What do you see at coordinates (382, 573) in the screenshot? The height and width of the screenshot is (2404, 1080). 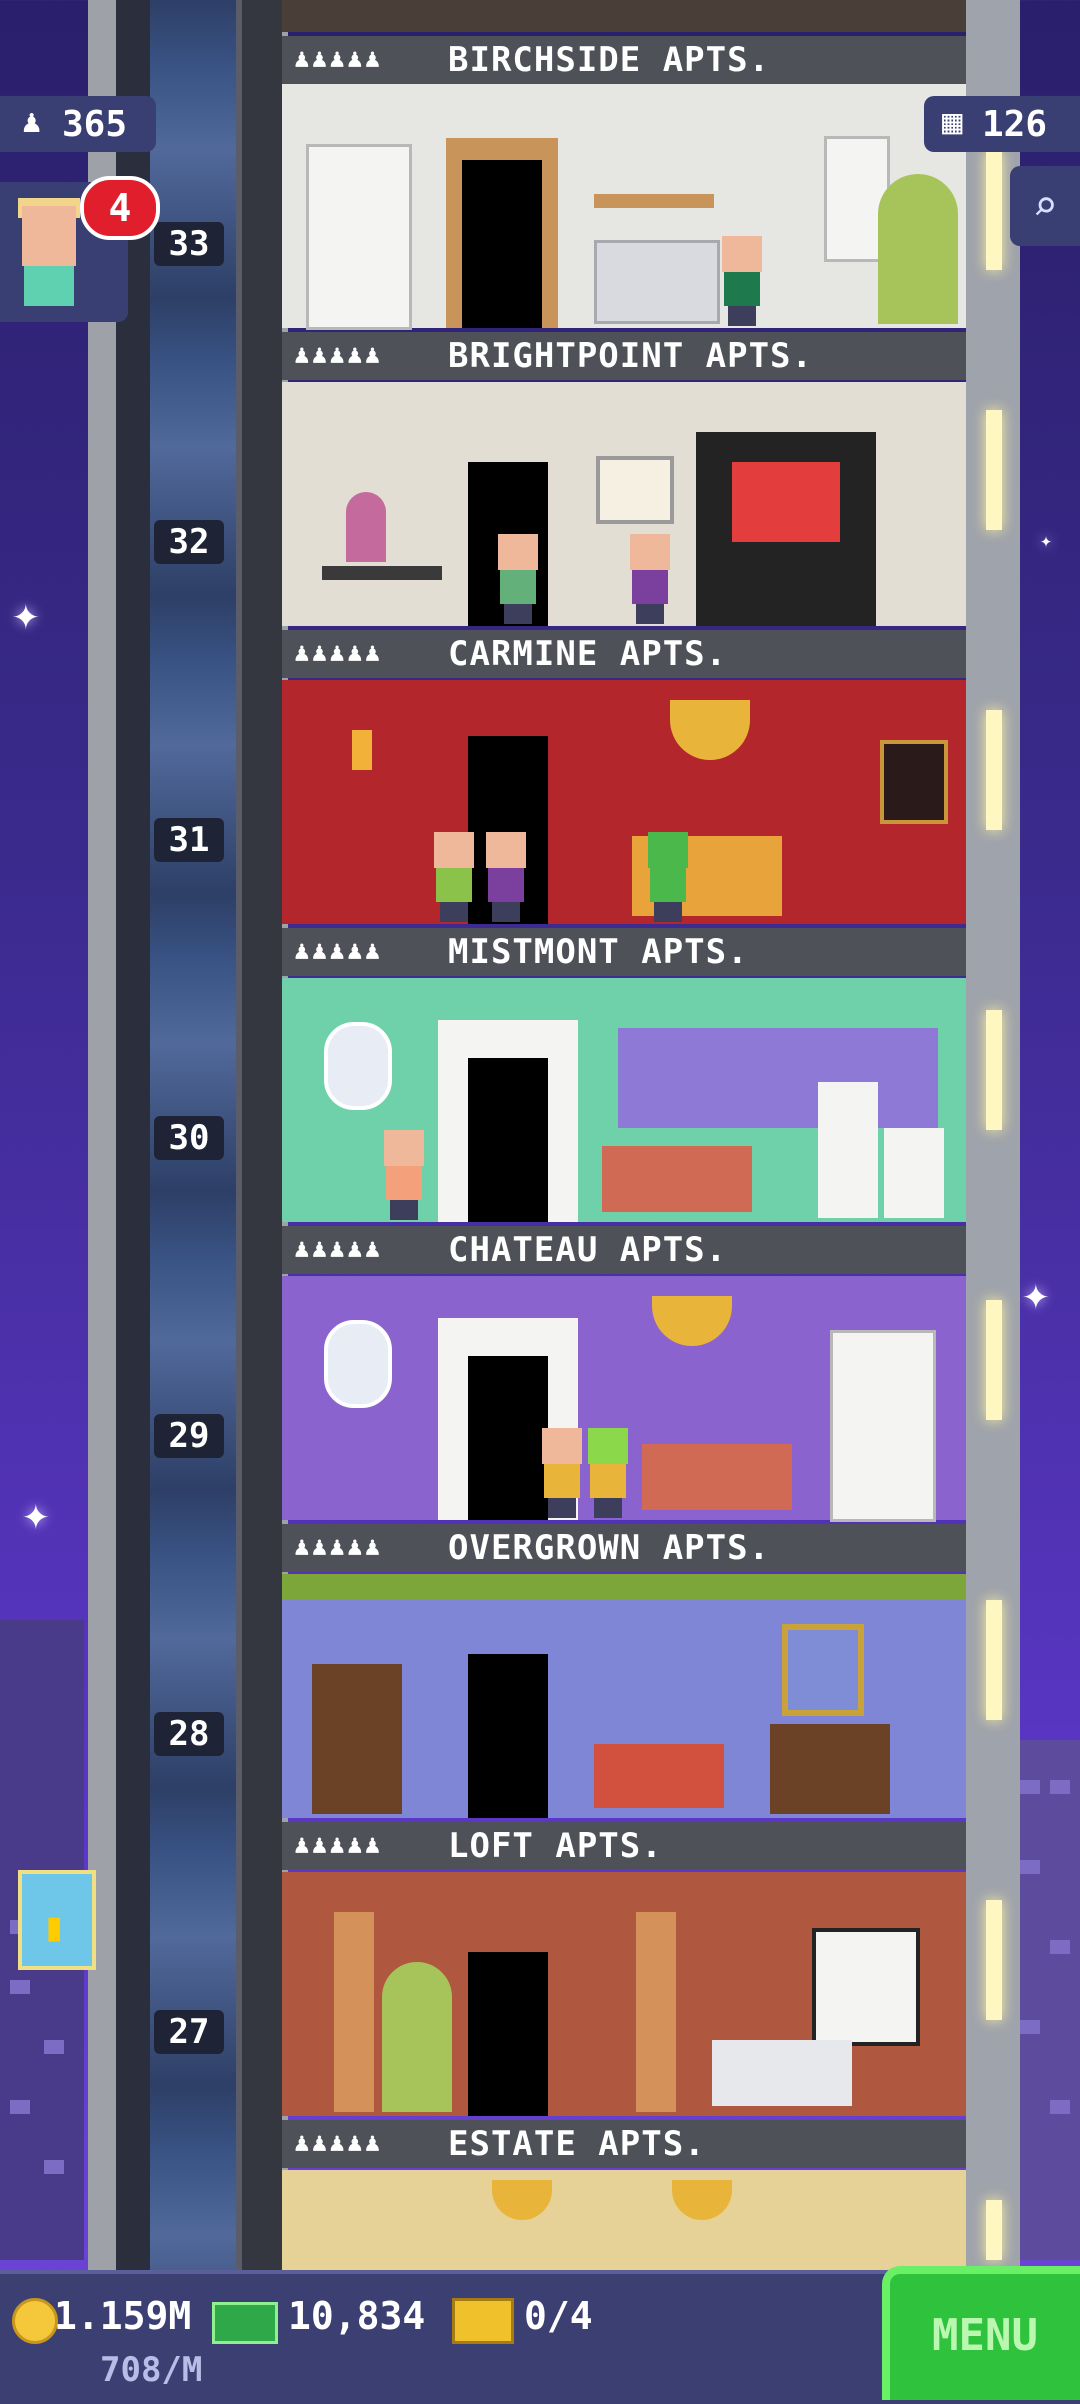 I see `dining-table` at bounding box center [382, 573].